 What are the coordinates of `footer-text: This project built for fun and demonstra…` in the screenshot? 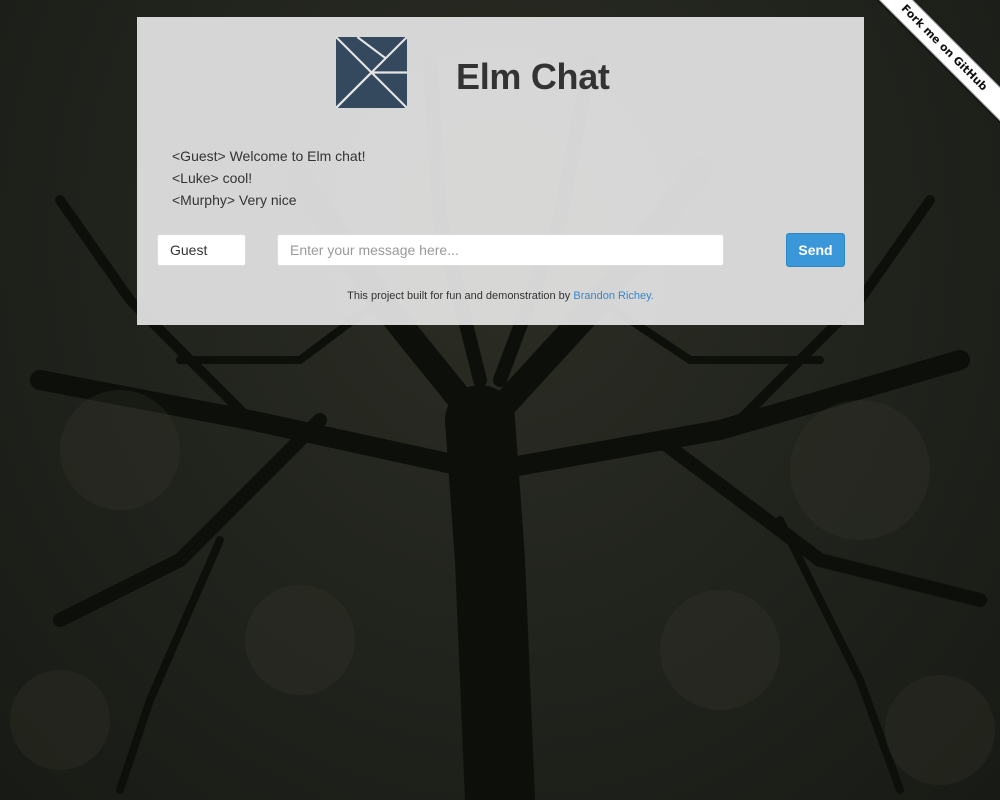 It's located at (460, 296).